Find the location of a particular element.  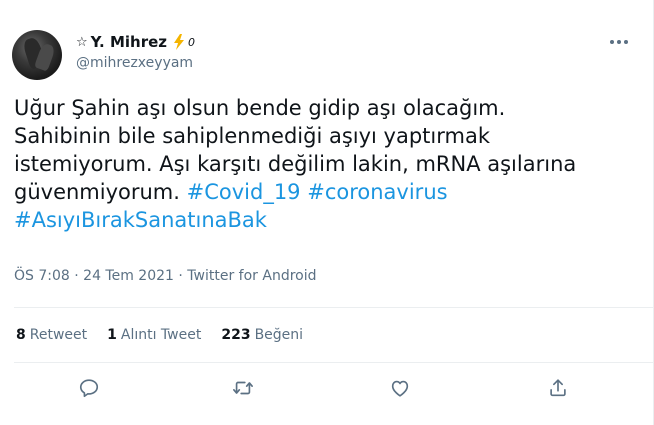

hashtag-link: #Covid_19 is located at coordinates (244, 192).